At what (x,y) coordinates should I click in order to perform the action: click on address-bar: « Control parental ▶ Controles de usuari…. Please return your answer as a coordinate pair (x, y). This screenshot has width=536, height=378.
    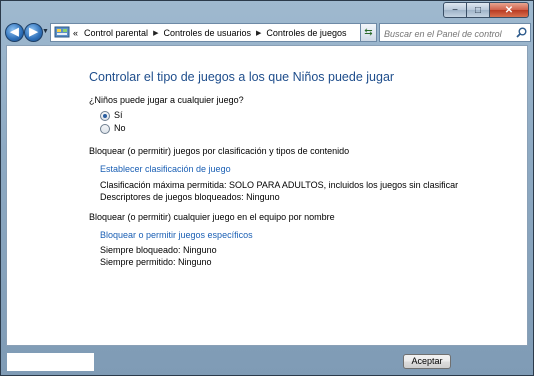
    Looking at the image, I should click on (212, 32).